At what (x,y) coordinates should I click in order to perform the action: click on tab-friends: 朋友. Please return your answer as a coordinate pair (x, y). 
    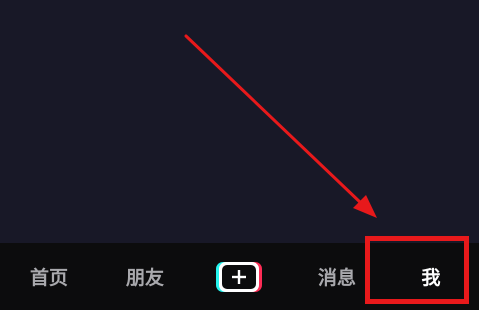
    Looking at the image, I should click on (145, 276).